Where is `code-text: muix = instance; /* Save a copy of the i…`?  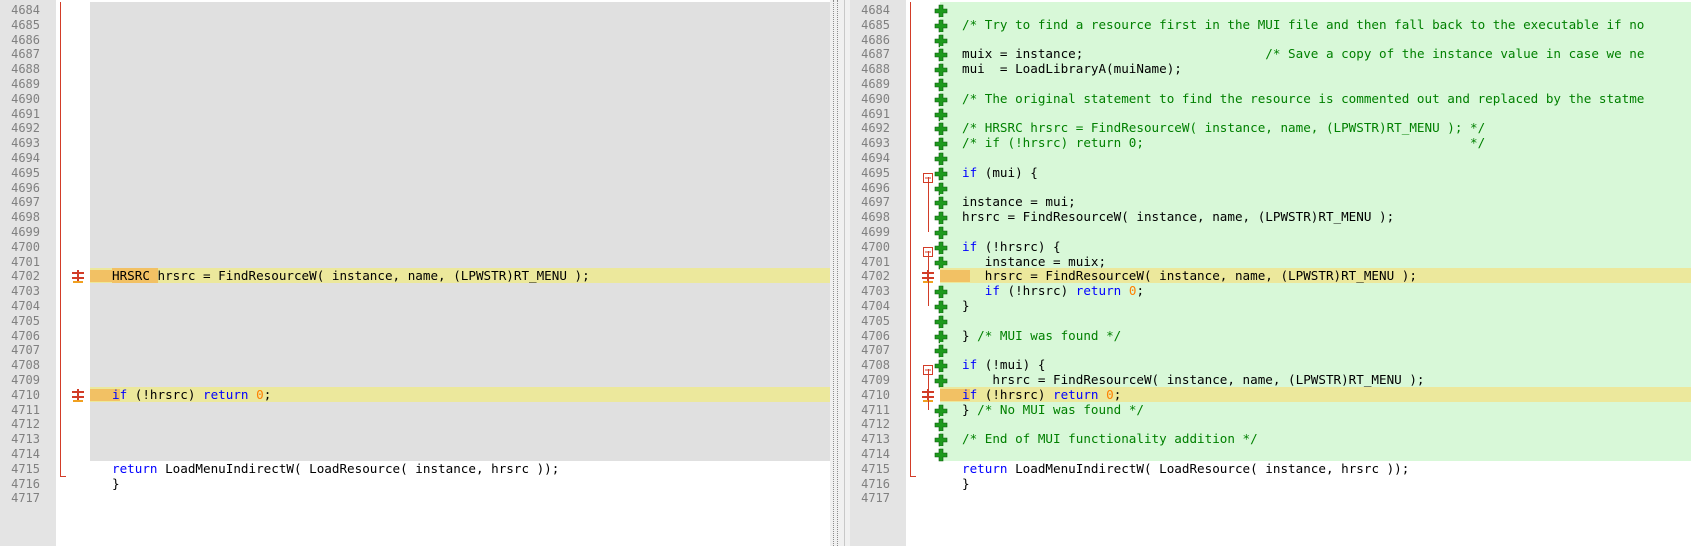 code-text: muix = instance; /* Save a copy of the i… is located at coordinates (1303, 54).